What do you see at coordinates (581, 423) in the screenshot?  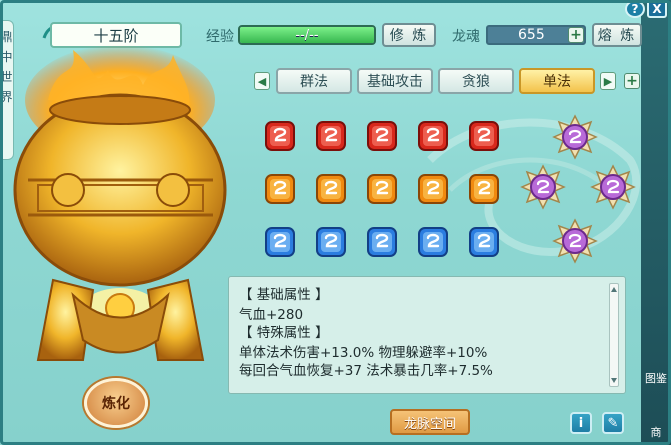 I see `info-button: i` at bounding box center [581, 423].